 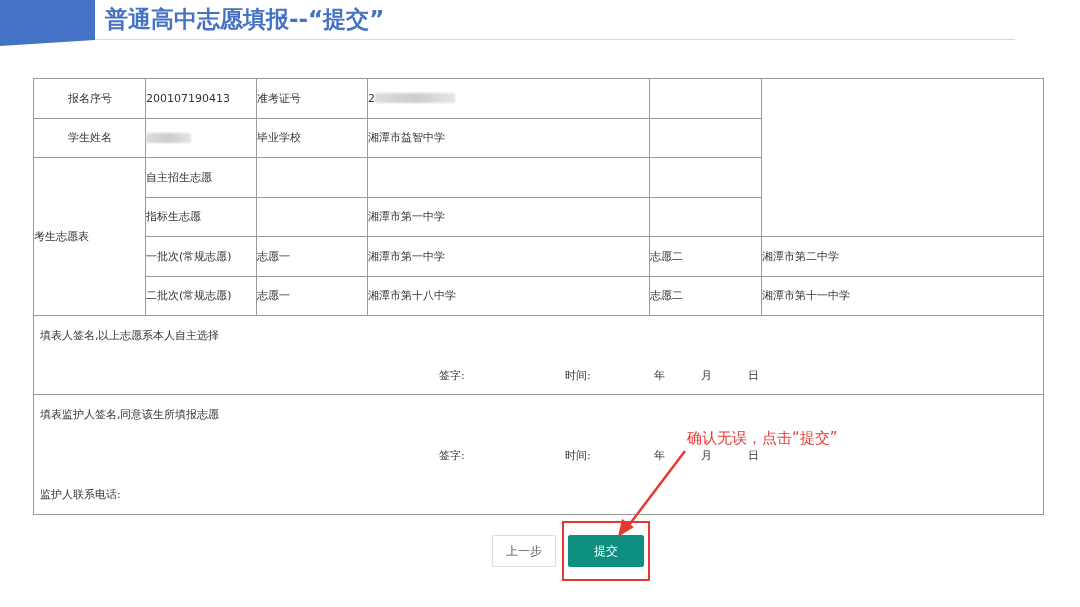 What do you see at coordinates (80, 494) in the screenshot?
I see `phone-label: 监护人联系电话:` at bounding box center [80, 494].